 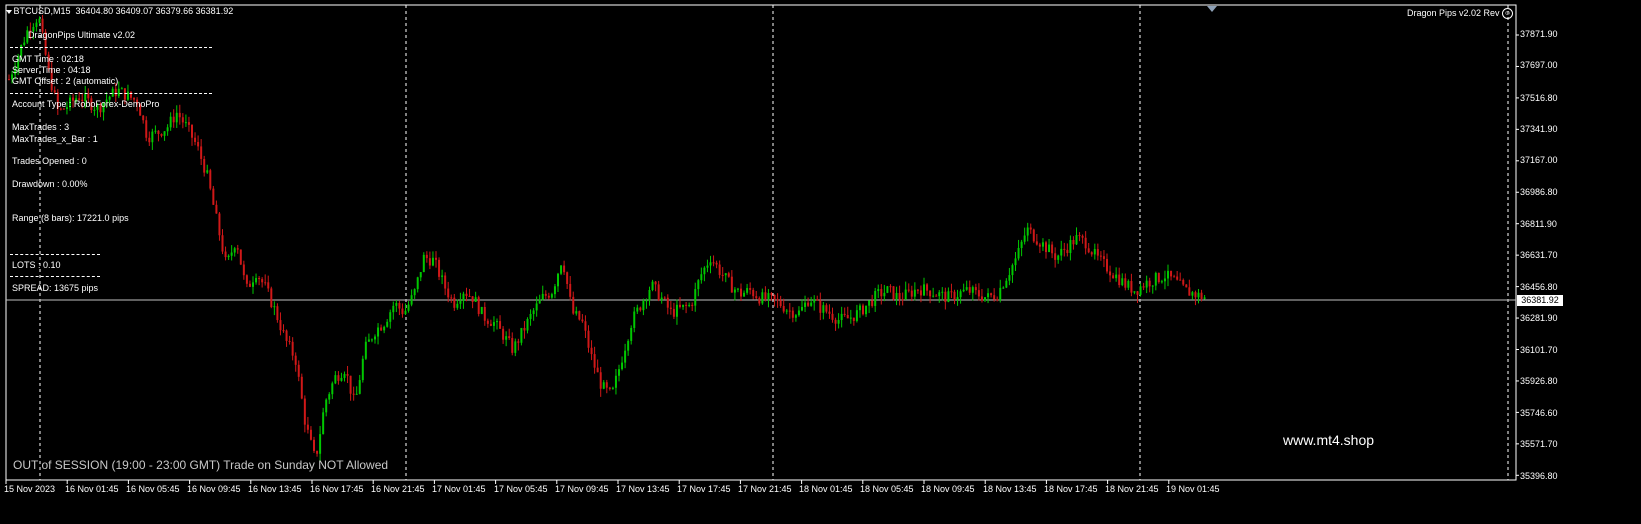 I want to click on chart-shift-marker-icon, so click(x=1212, y=9).